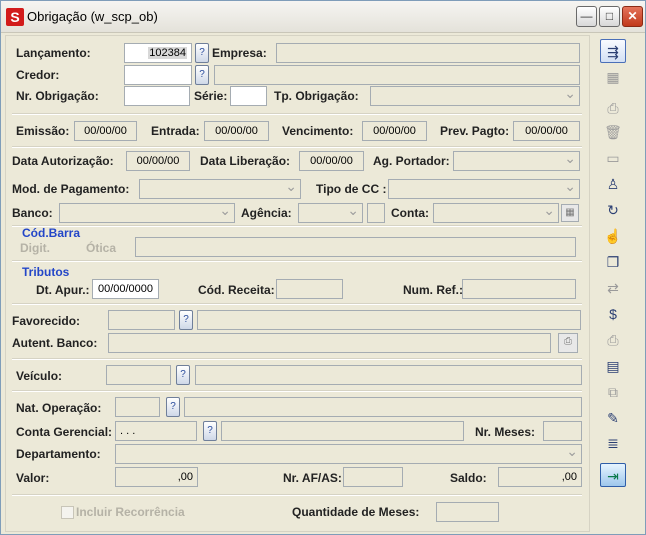  I want to click on open-folder-icon: ▭, so click(613, 158).